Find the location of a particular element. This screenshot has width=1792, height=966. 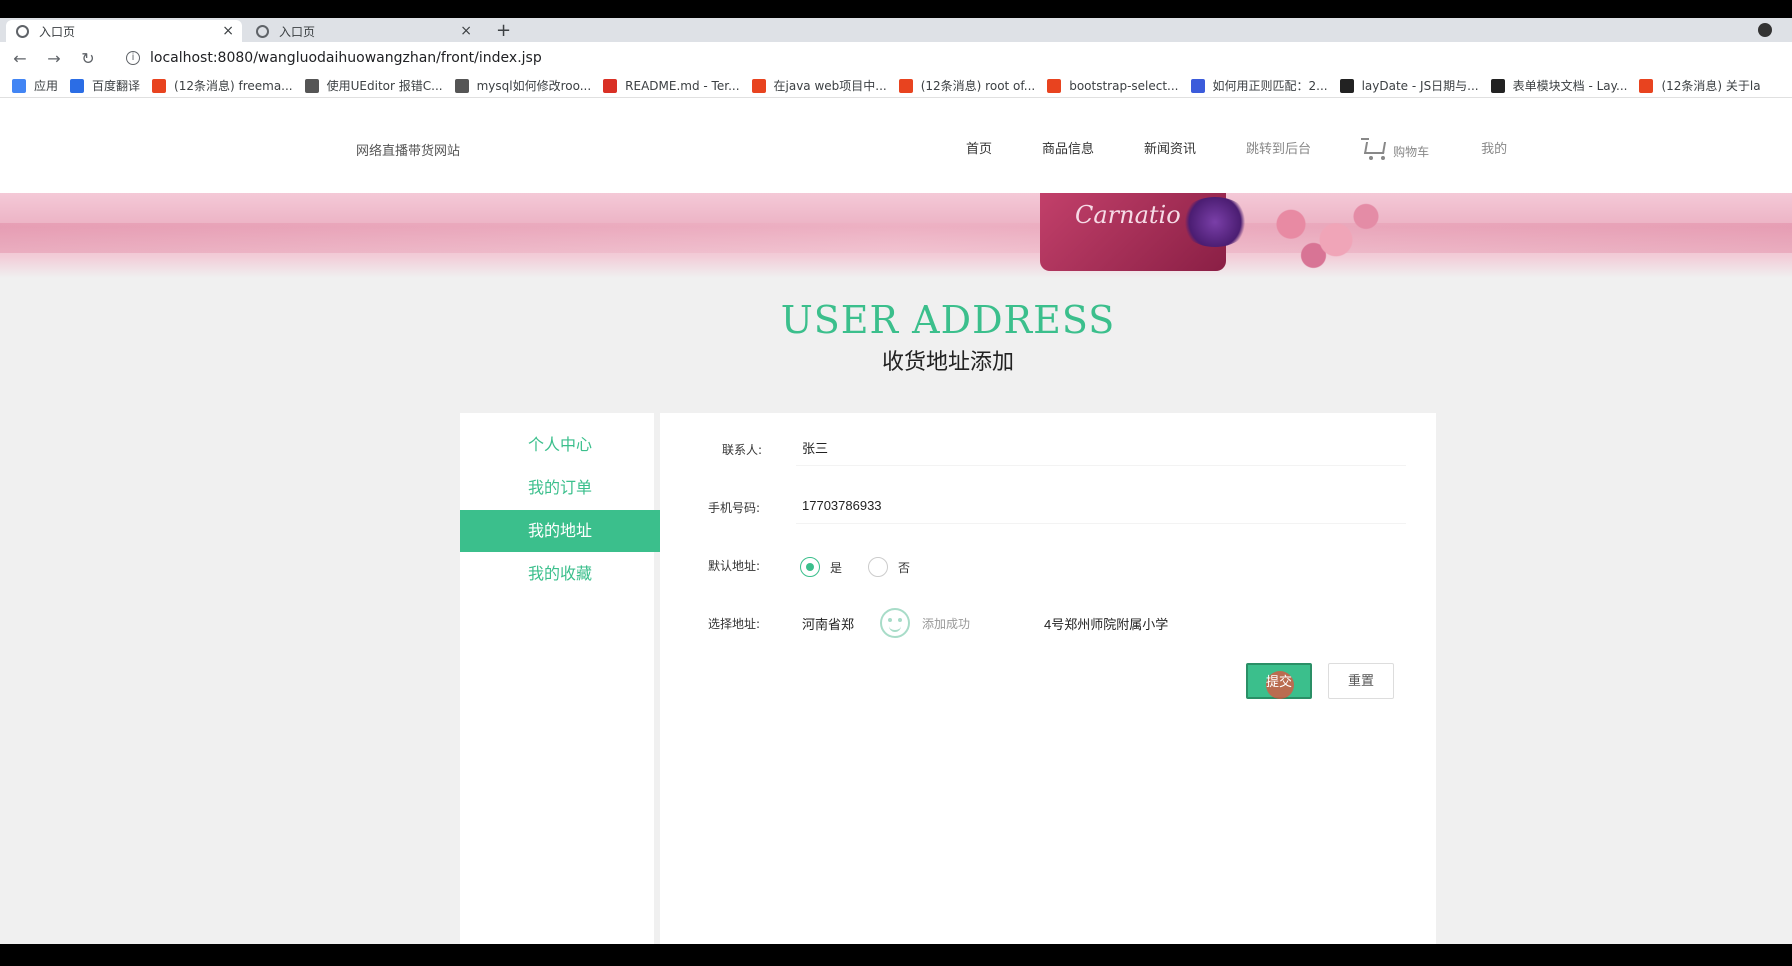

address-label: 选择地址: is located at coordinates (734, 624).